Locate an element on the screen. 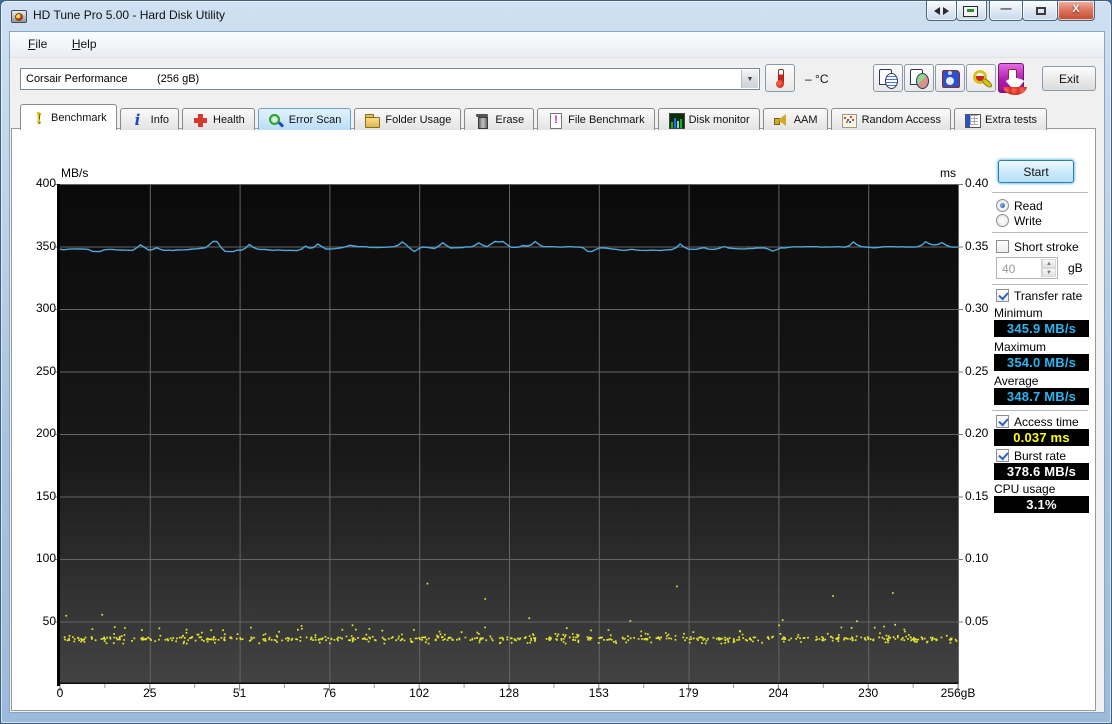 The image size is (1112, 724). drive-selector: Corsair Performance (256 gB) ▼ is located at coordinates (390, 79).